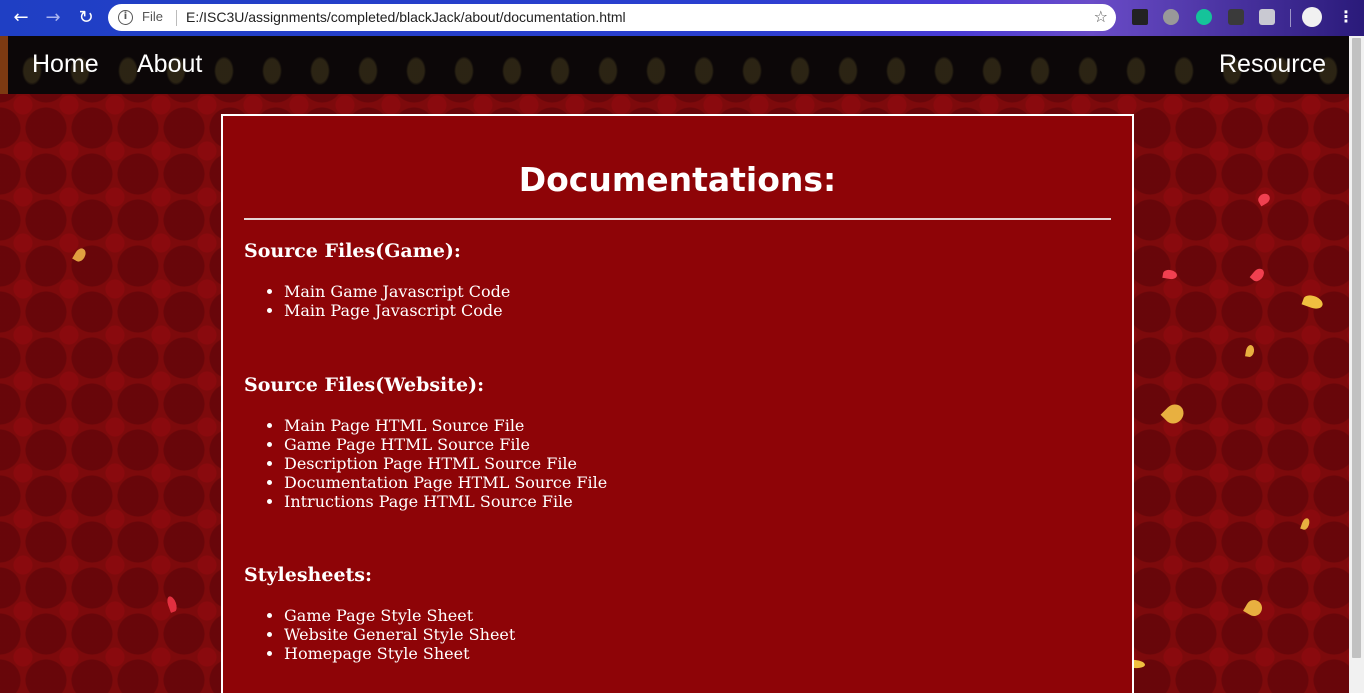 This screenshot has width=1364, height=693. Describe the element at coordinates (125, 17) in the screenshot. I see `info-icon: i` at that location.